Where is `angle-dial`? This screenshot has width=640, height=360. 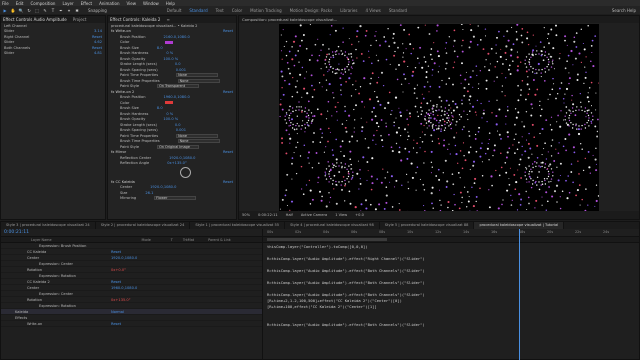 angle-dial is located at coordinates (185, 172).